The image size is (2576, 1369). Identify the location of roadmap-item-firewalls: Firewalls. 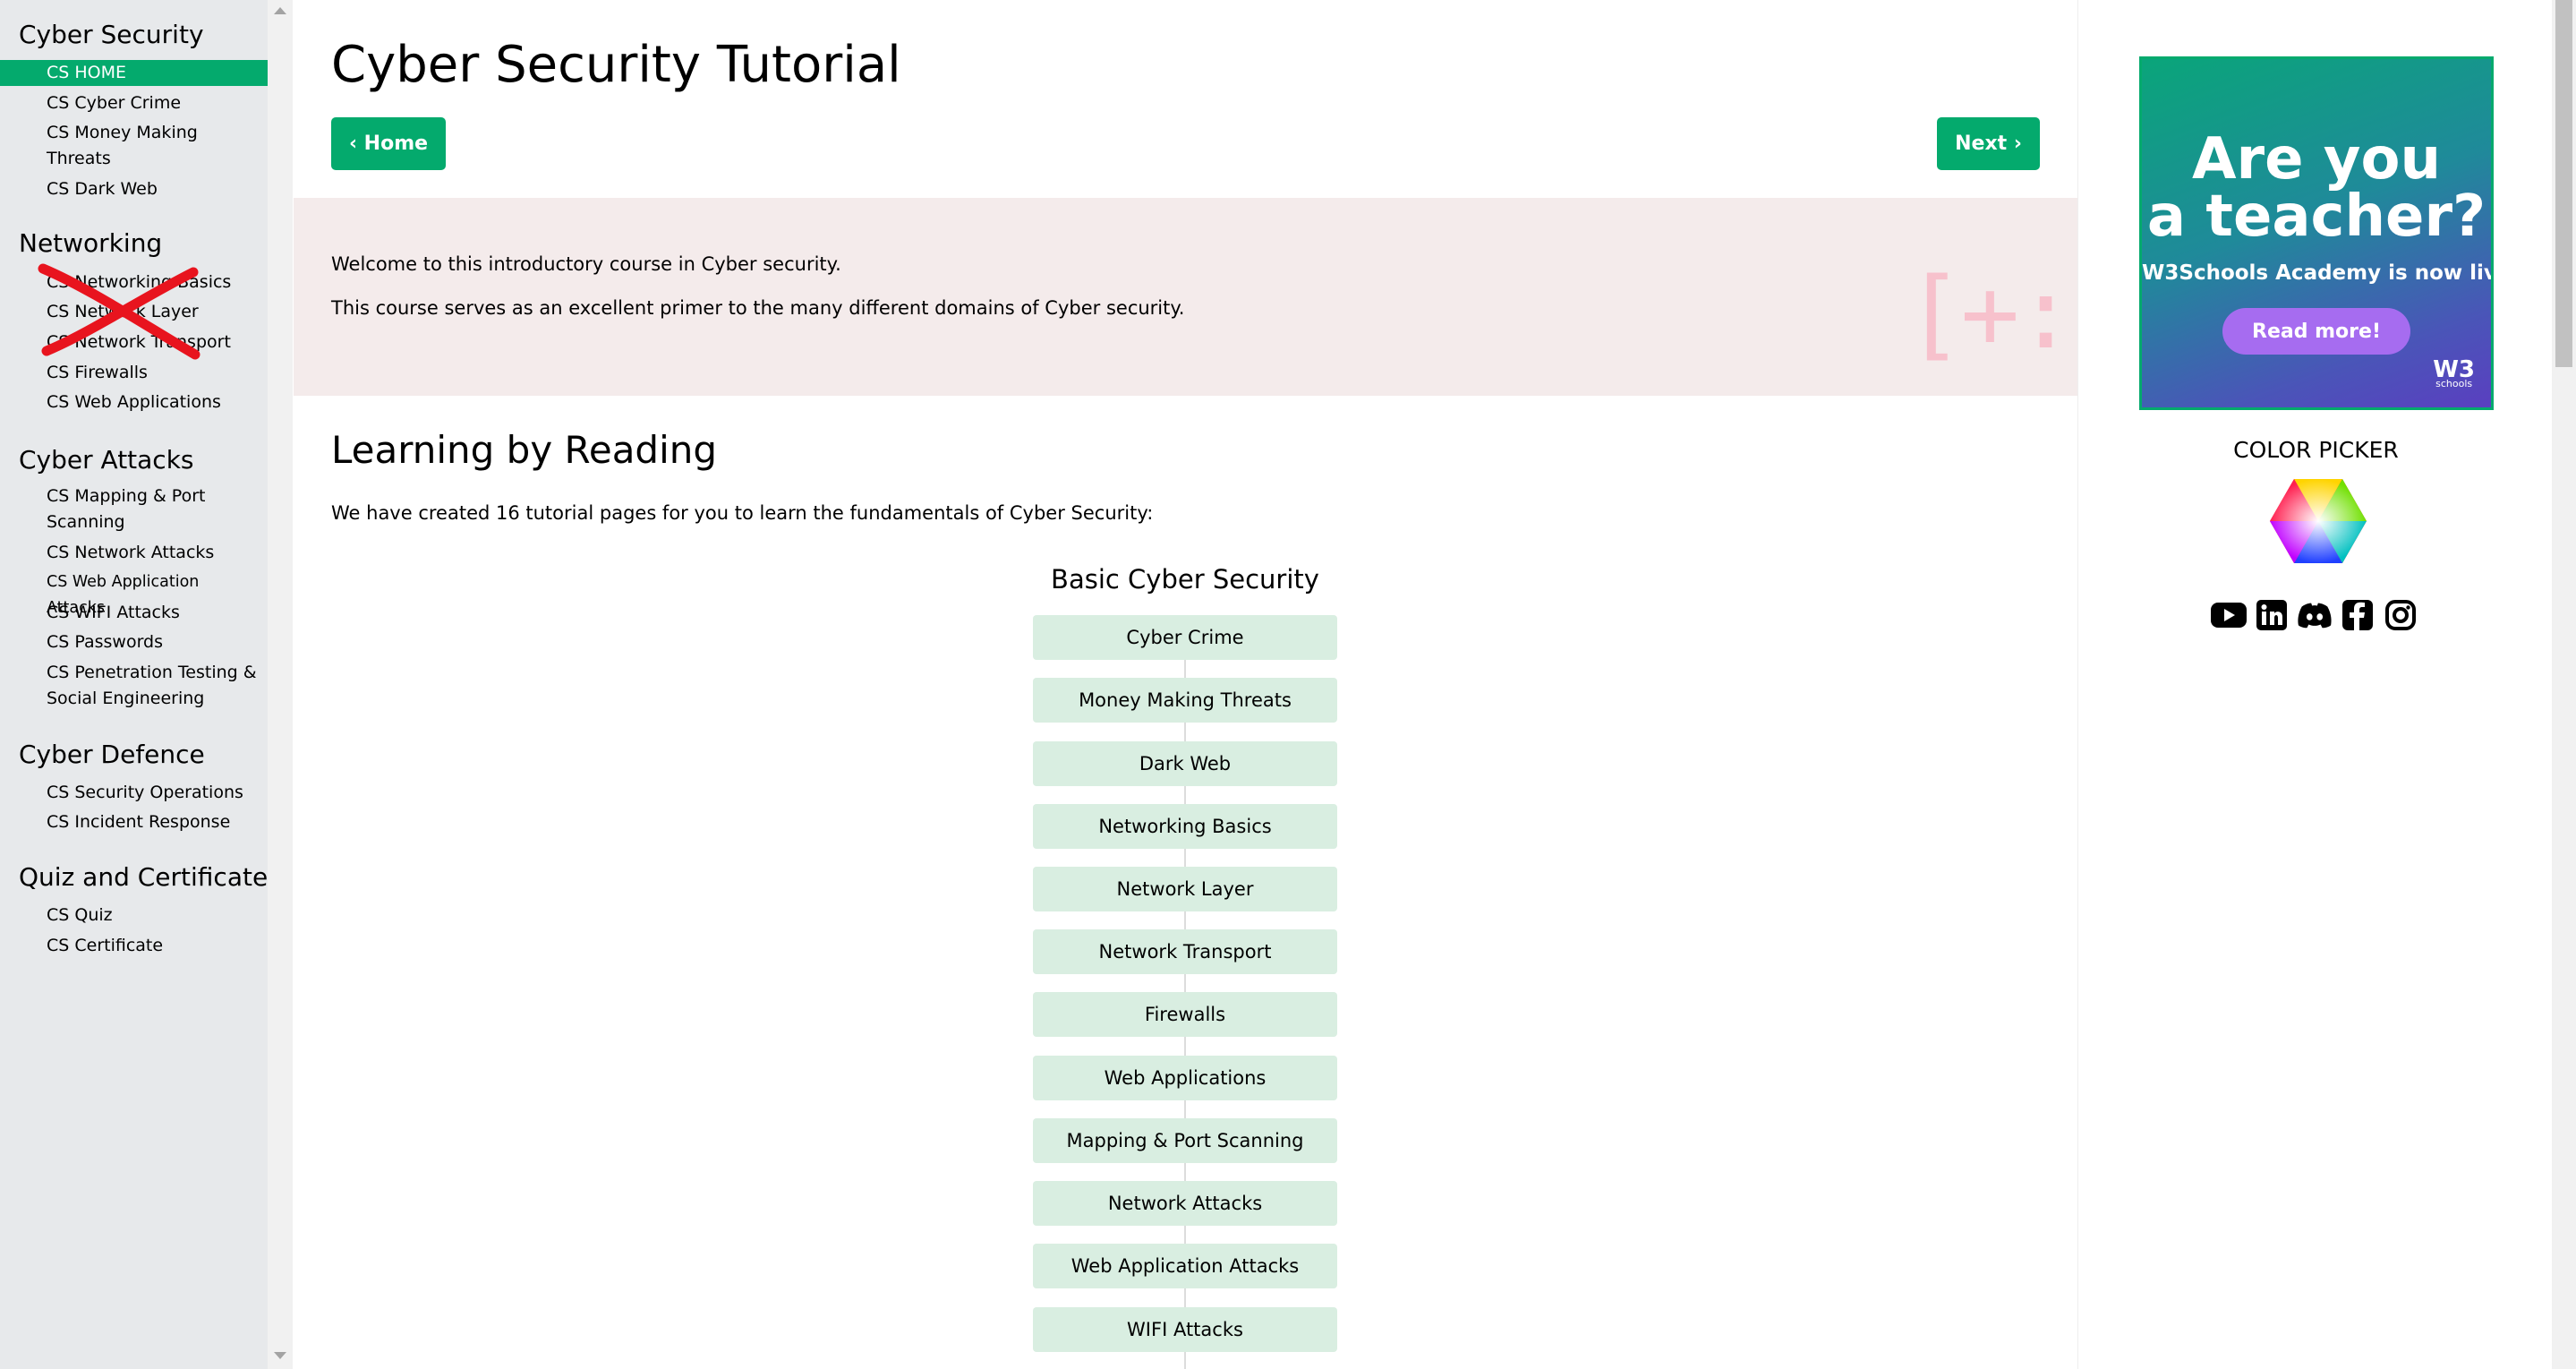
(1185, 1014).